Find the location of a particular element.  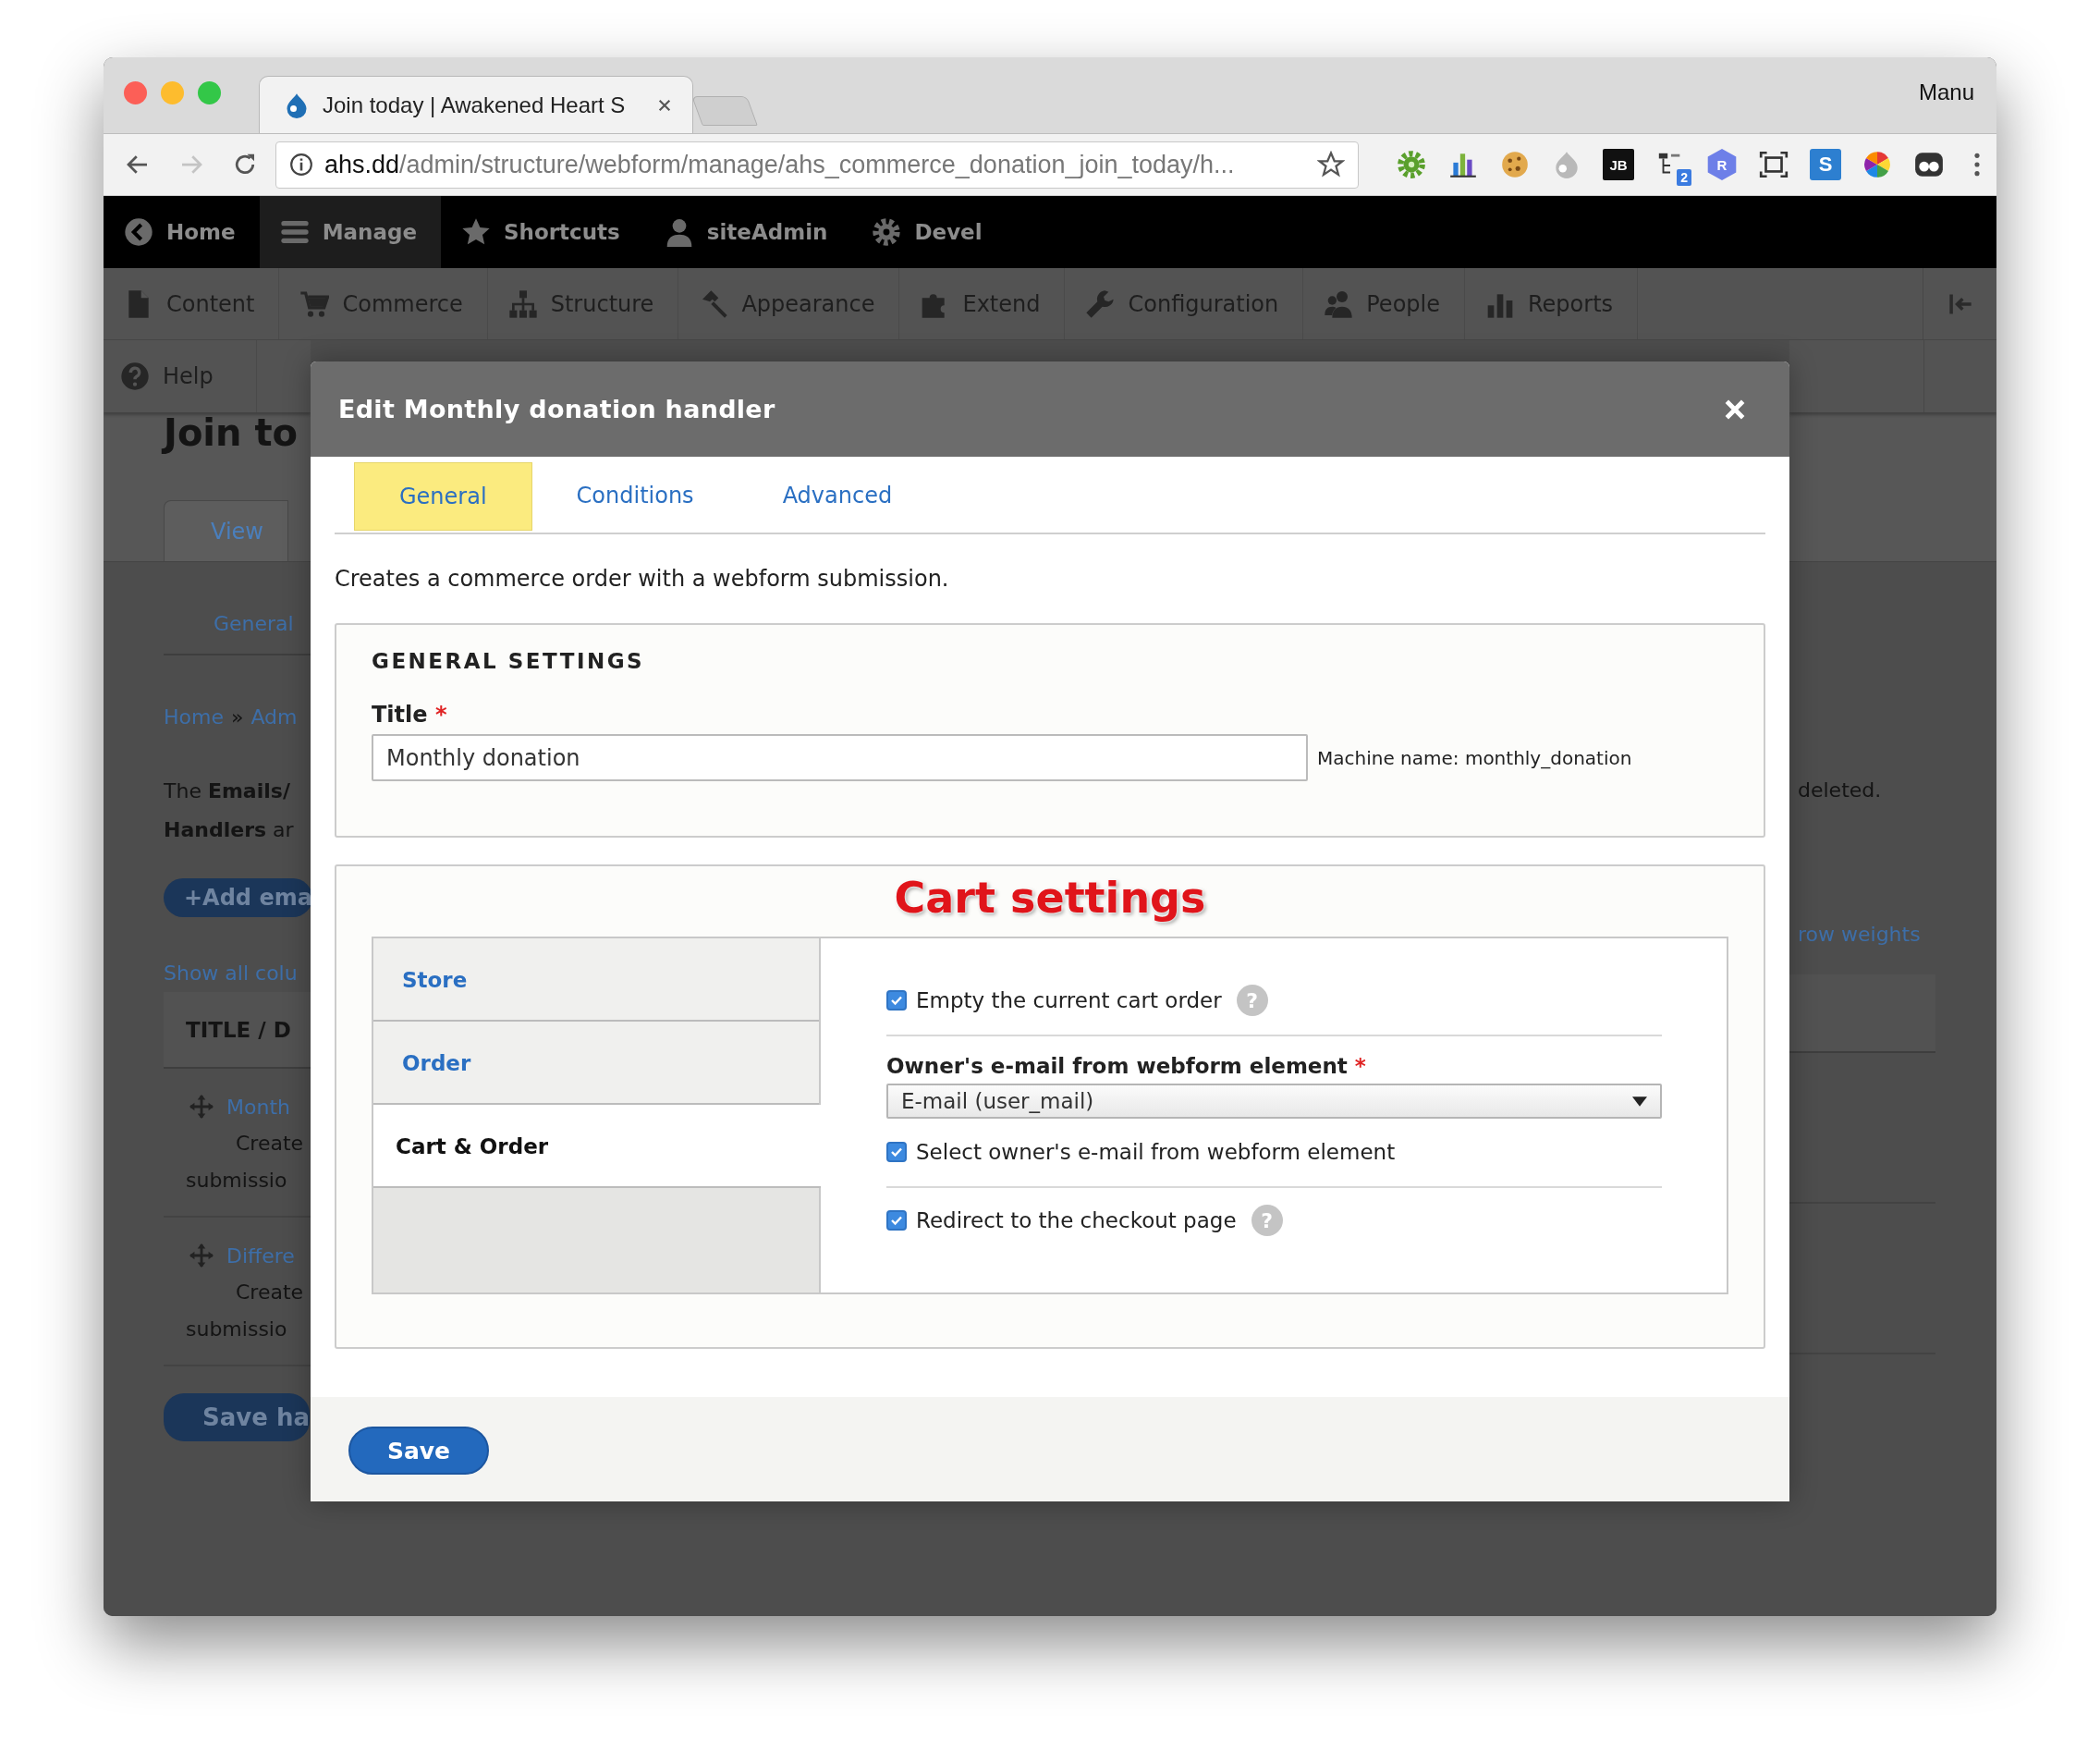

toolbar-tab: Shortcuts is located at coordinates (543, 232).